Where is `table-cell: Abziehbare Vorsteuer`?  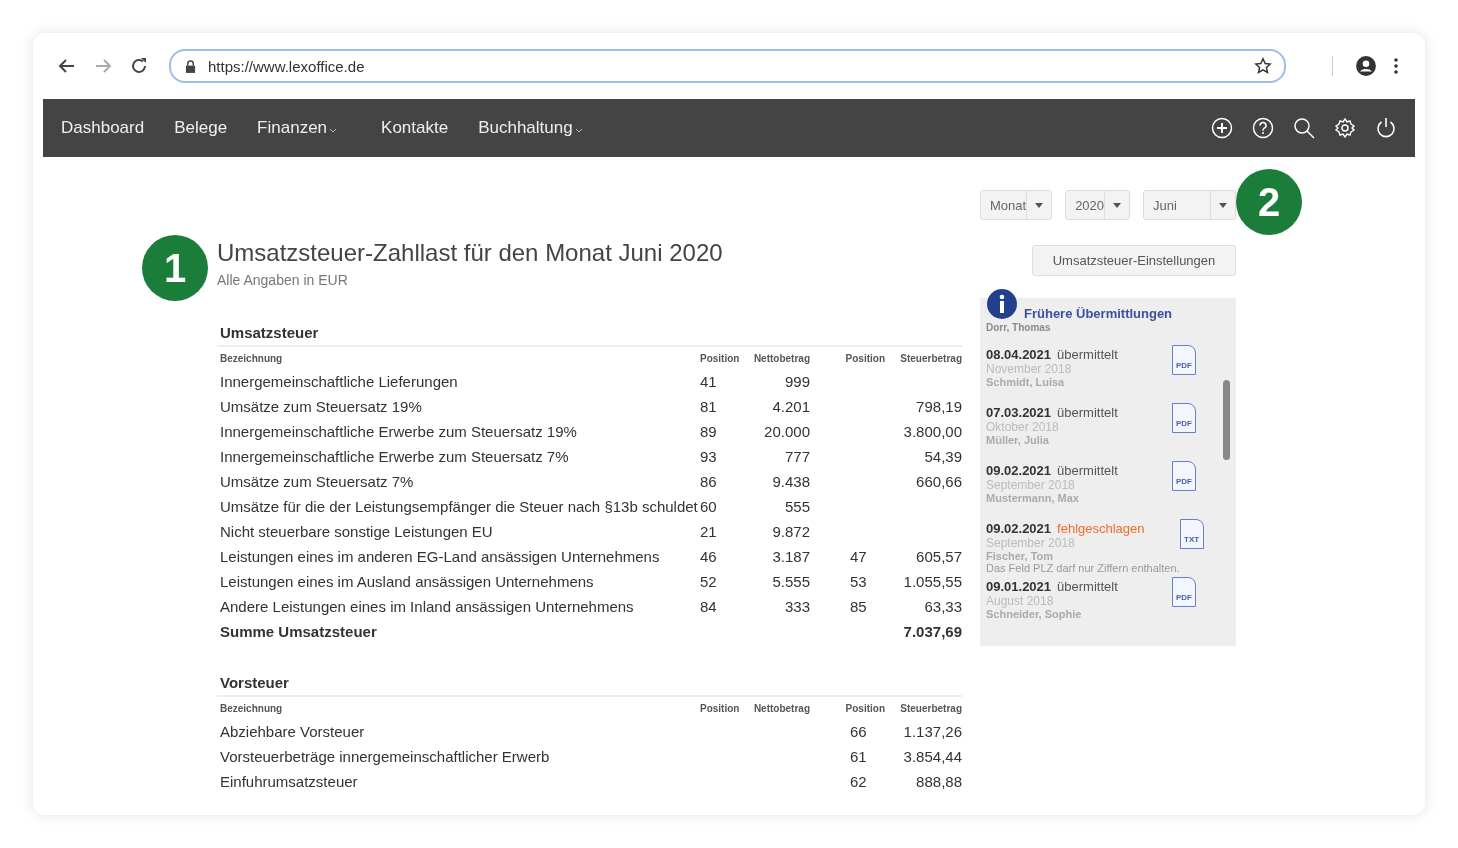
table-cell: Abziehbare Vorsteuer is located at coordinates (292, 731).